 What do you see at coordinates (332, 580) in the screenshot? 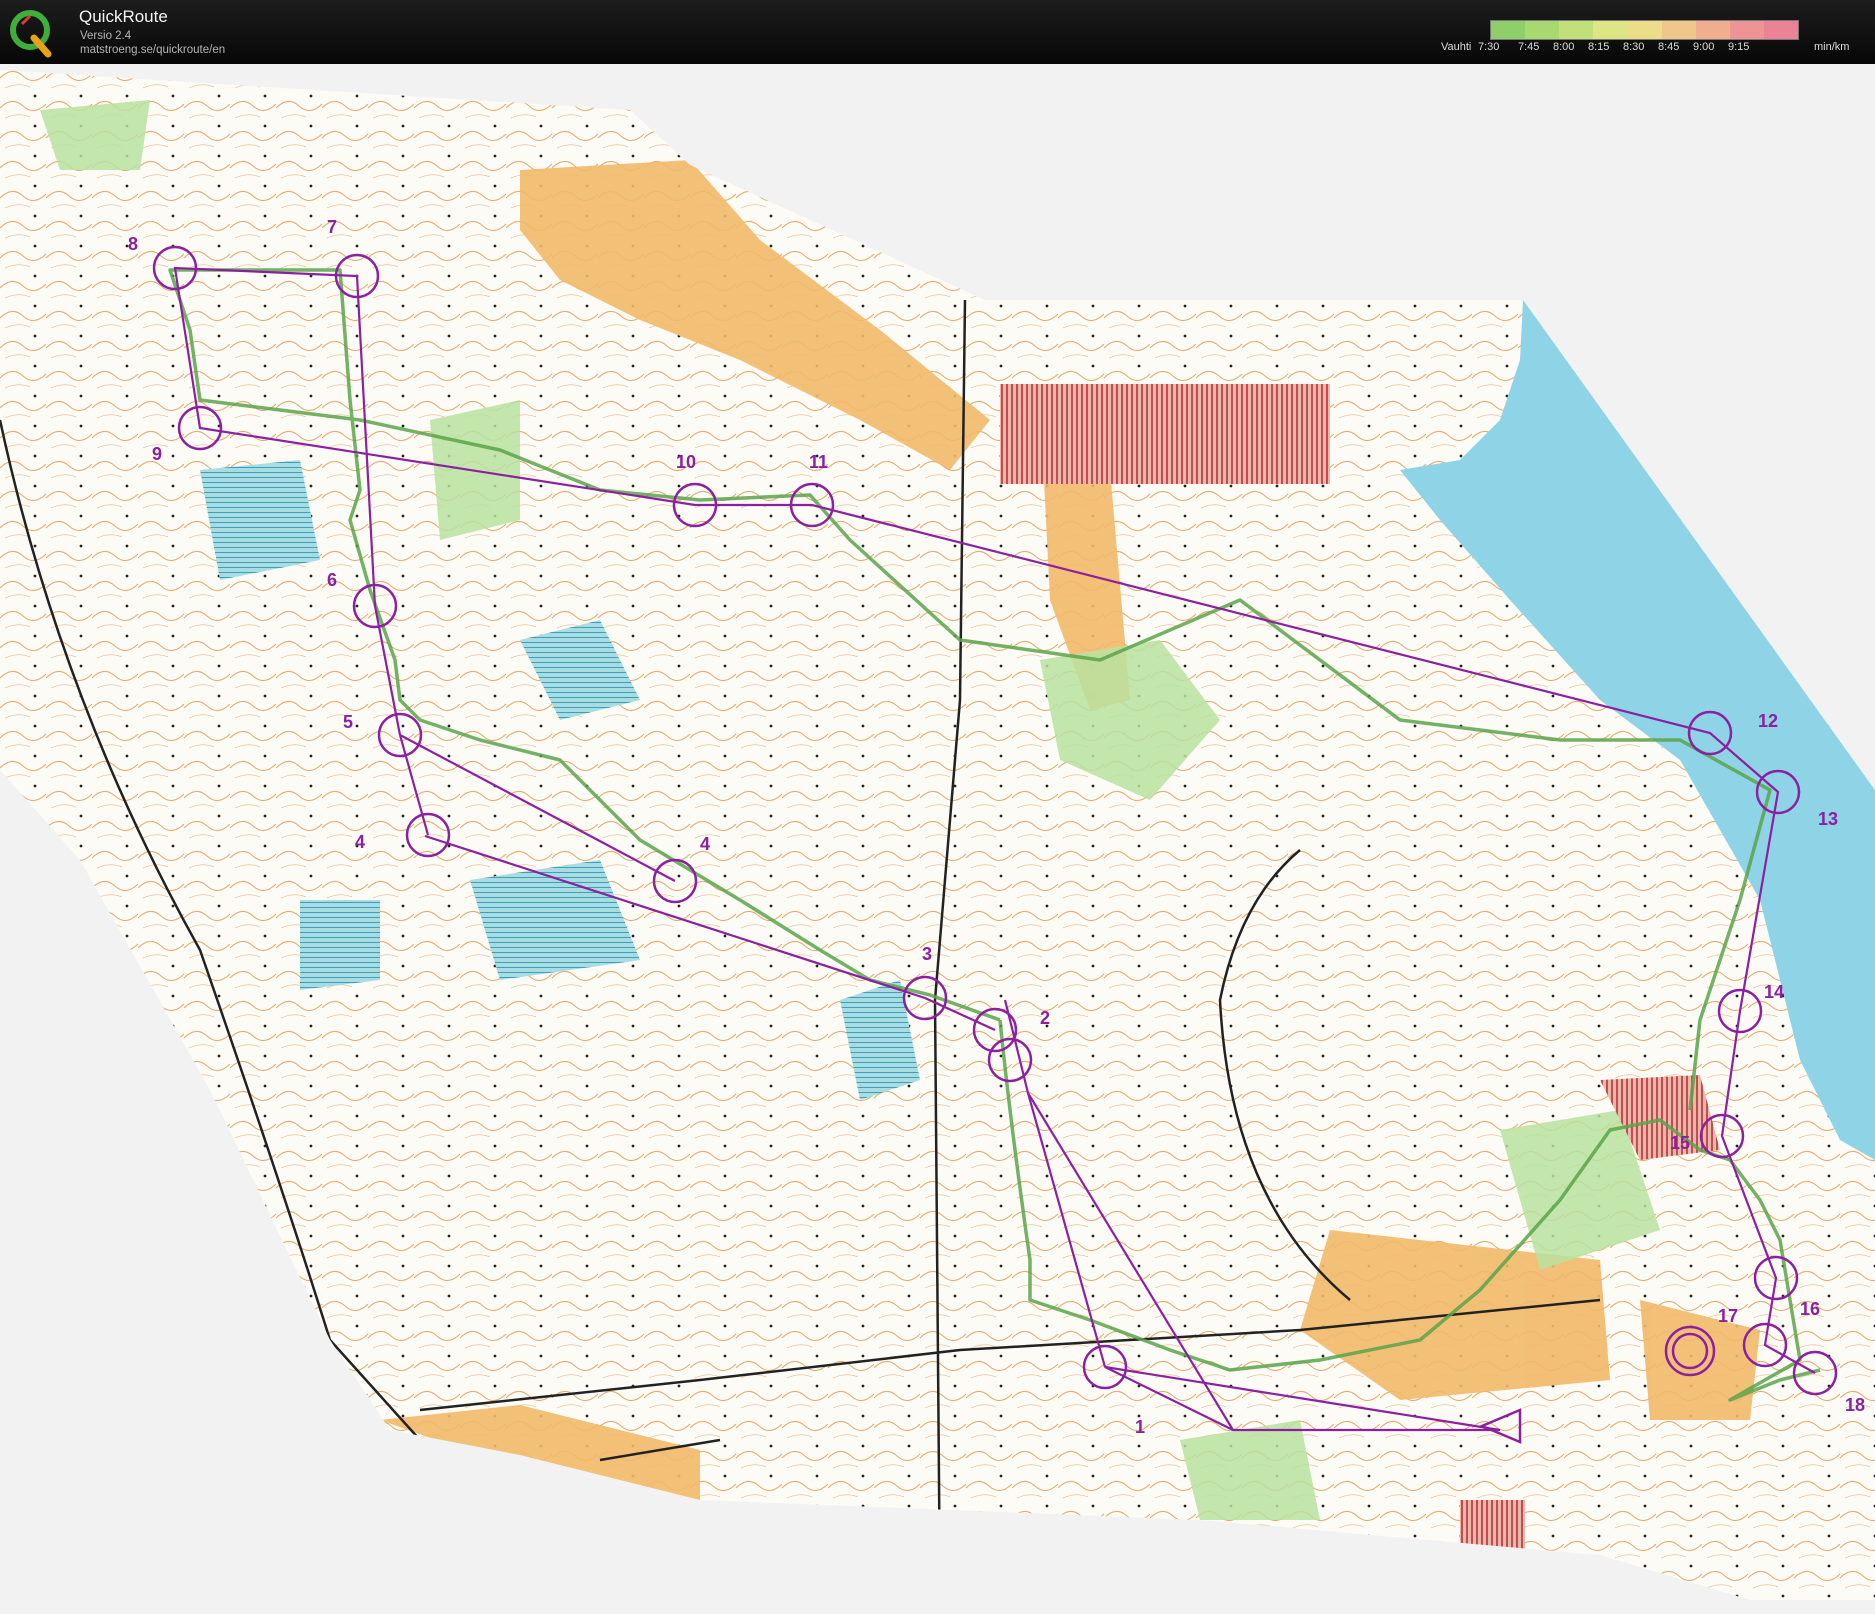
I see `control-label-6: 6` at bounding box center [332, 580].